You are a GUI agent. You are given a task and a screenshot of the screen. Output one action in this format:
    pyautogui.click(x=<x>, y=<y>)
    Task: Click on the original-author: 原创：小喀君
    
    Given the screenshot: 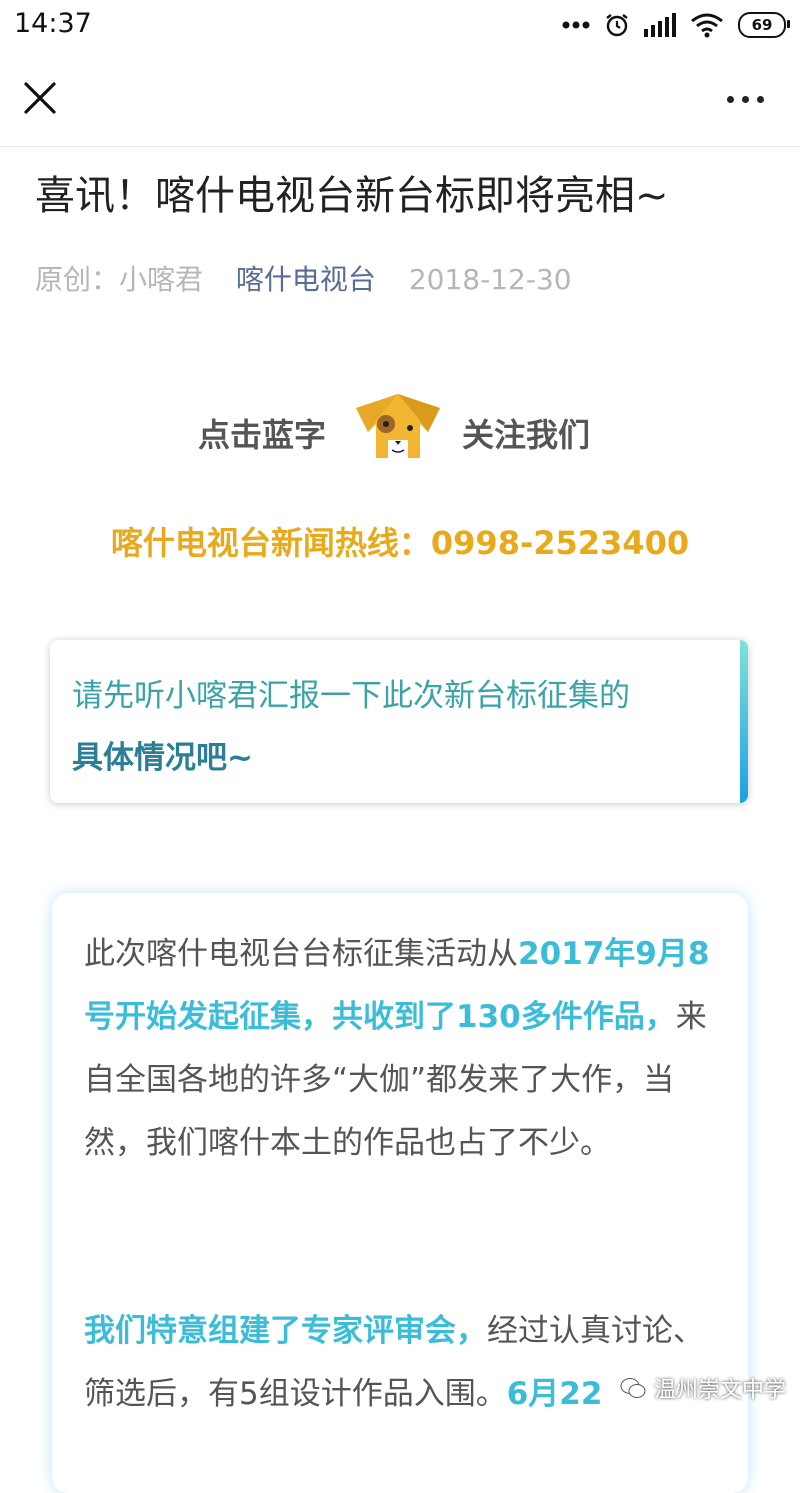 What is the action you would take?
    pyautogui.click(x=119, y=279)
    